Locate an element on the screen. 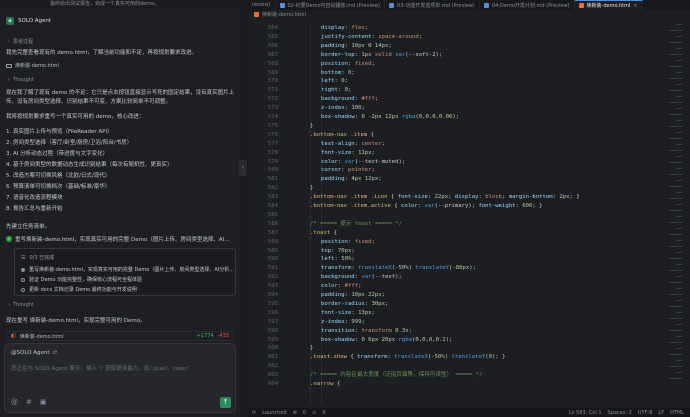  agent-mention: @SOLO Agent ⇄ is located at coordinates (34, 353).